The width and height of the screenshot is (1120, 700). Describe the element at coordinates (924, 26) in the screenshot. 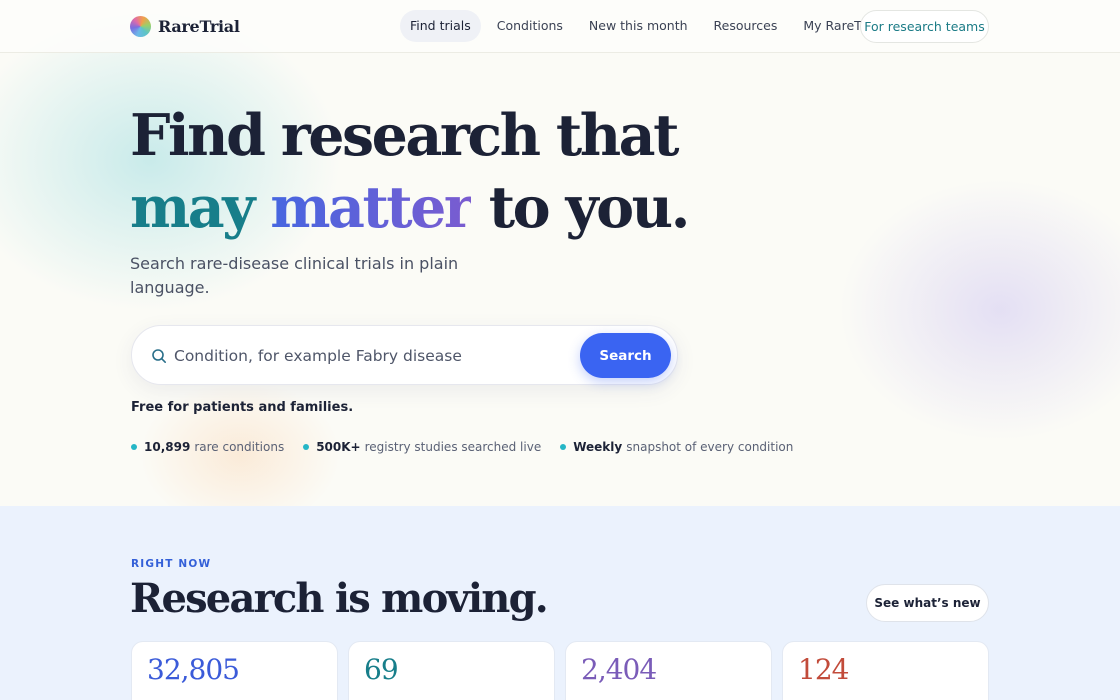

I see `for-research-teams-button: For research teams` at that location.